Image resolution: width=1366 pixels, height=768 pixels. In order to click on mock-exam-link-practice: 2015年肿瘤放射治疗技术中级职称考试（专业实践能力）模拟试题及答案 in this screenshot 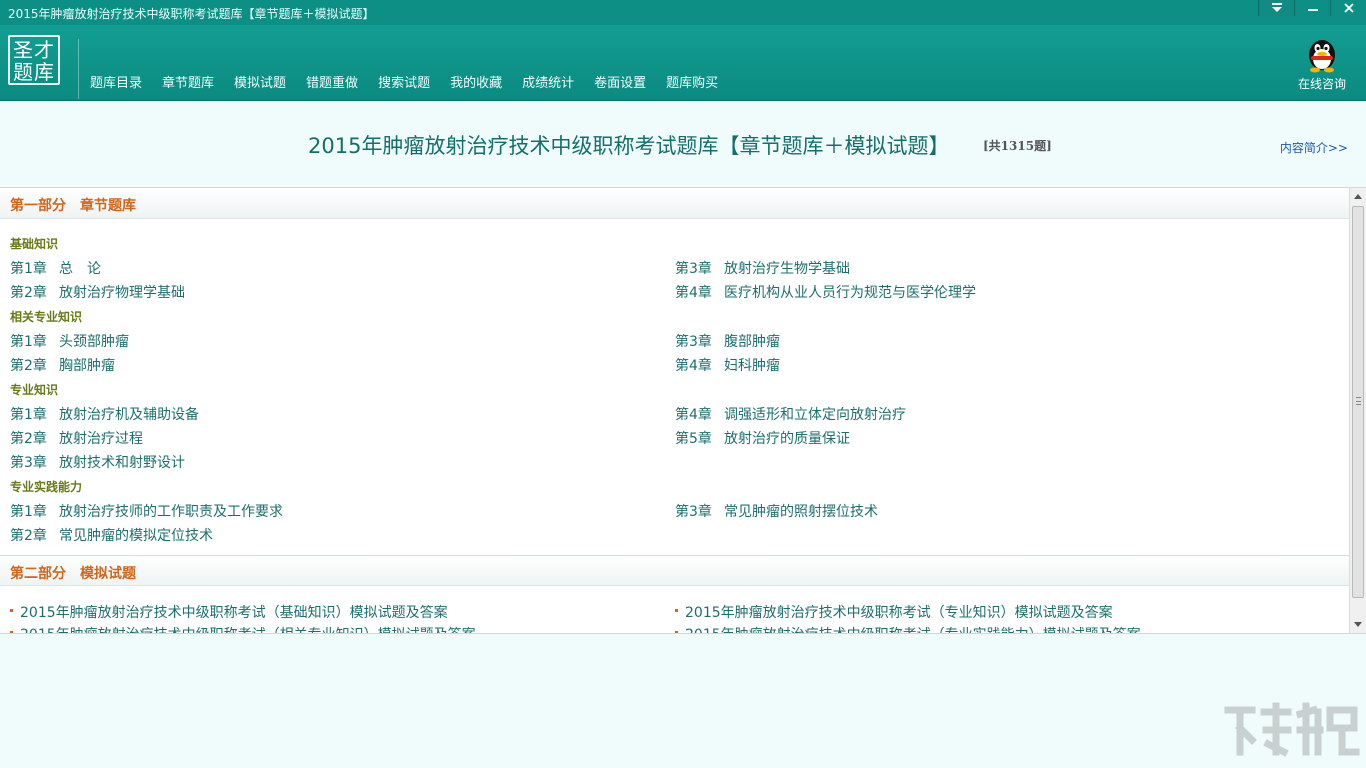, I will do `click(913, 628)`.